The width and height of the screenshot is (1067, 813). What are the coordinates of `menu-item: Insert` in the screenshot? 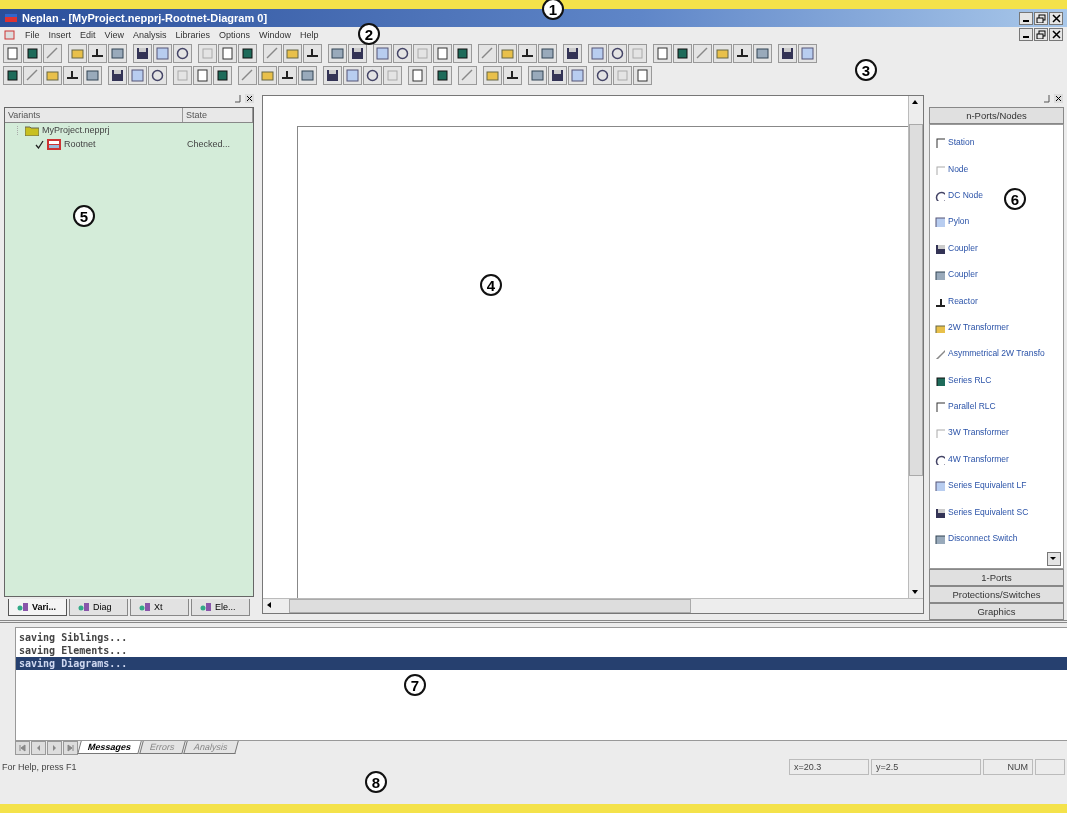 It's located at (60, 34).